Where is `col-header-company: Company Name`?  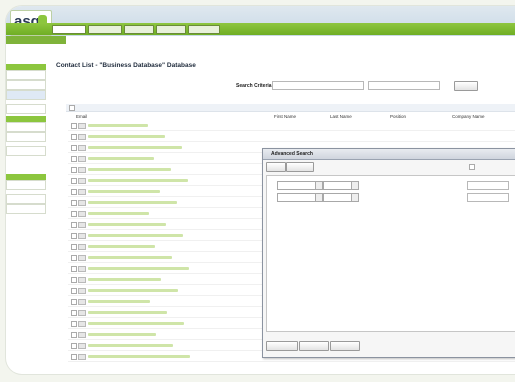 col-header-company: Company Name is located at coordinates (468, 116).